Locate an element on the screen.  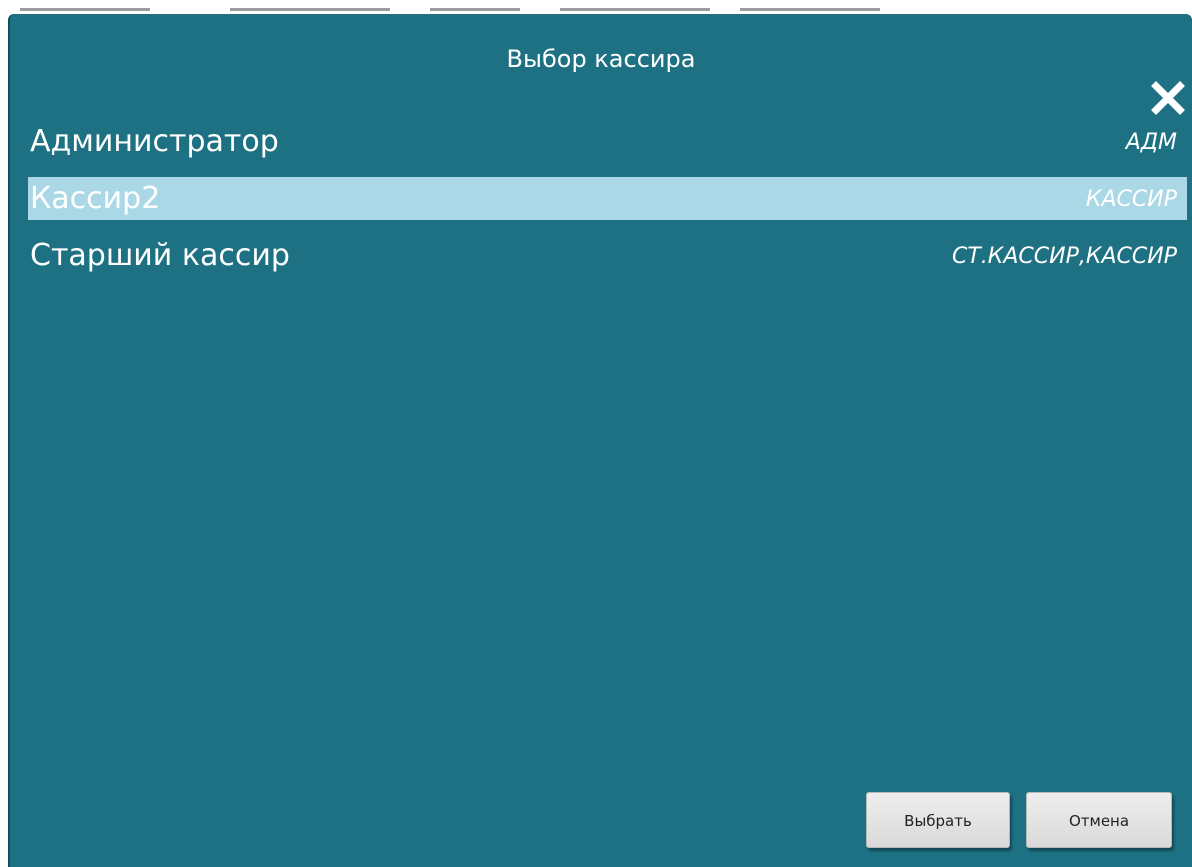
cashier-role: АДМ is located at coordinates (1151, 142).